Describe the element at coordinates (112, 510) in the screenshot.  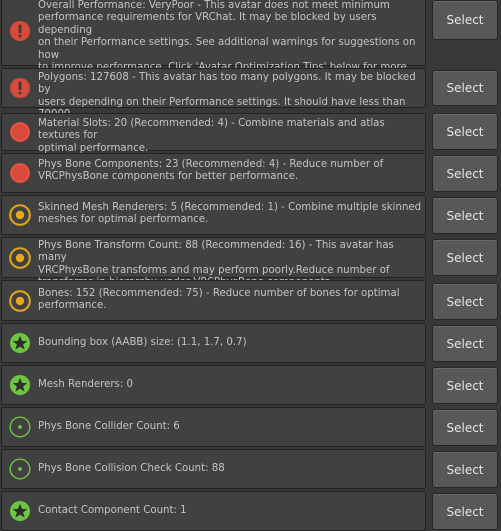
I see `validation-message-text: Contact Component Count: 1` at that location.